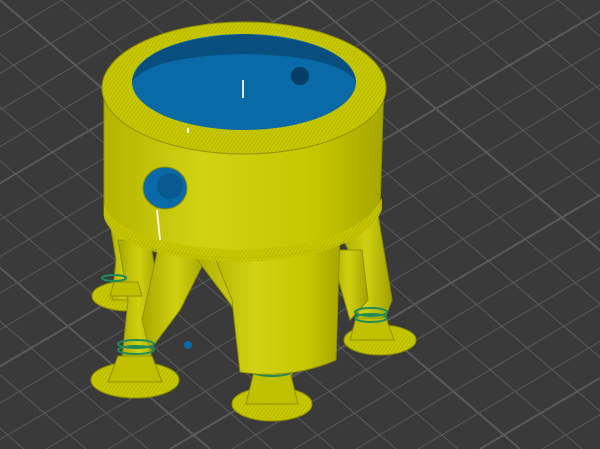 The image size is (600, 449). What do you see at coordinates (188, 345) in the screenshot?
I see `lower-port-hole` at bounding box center [188, 345].